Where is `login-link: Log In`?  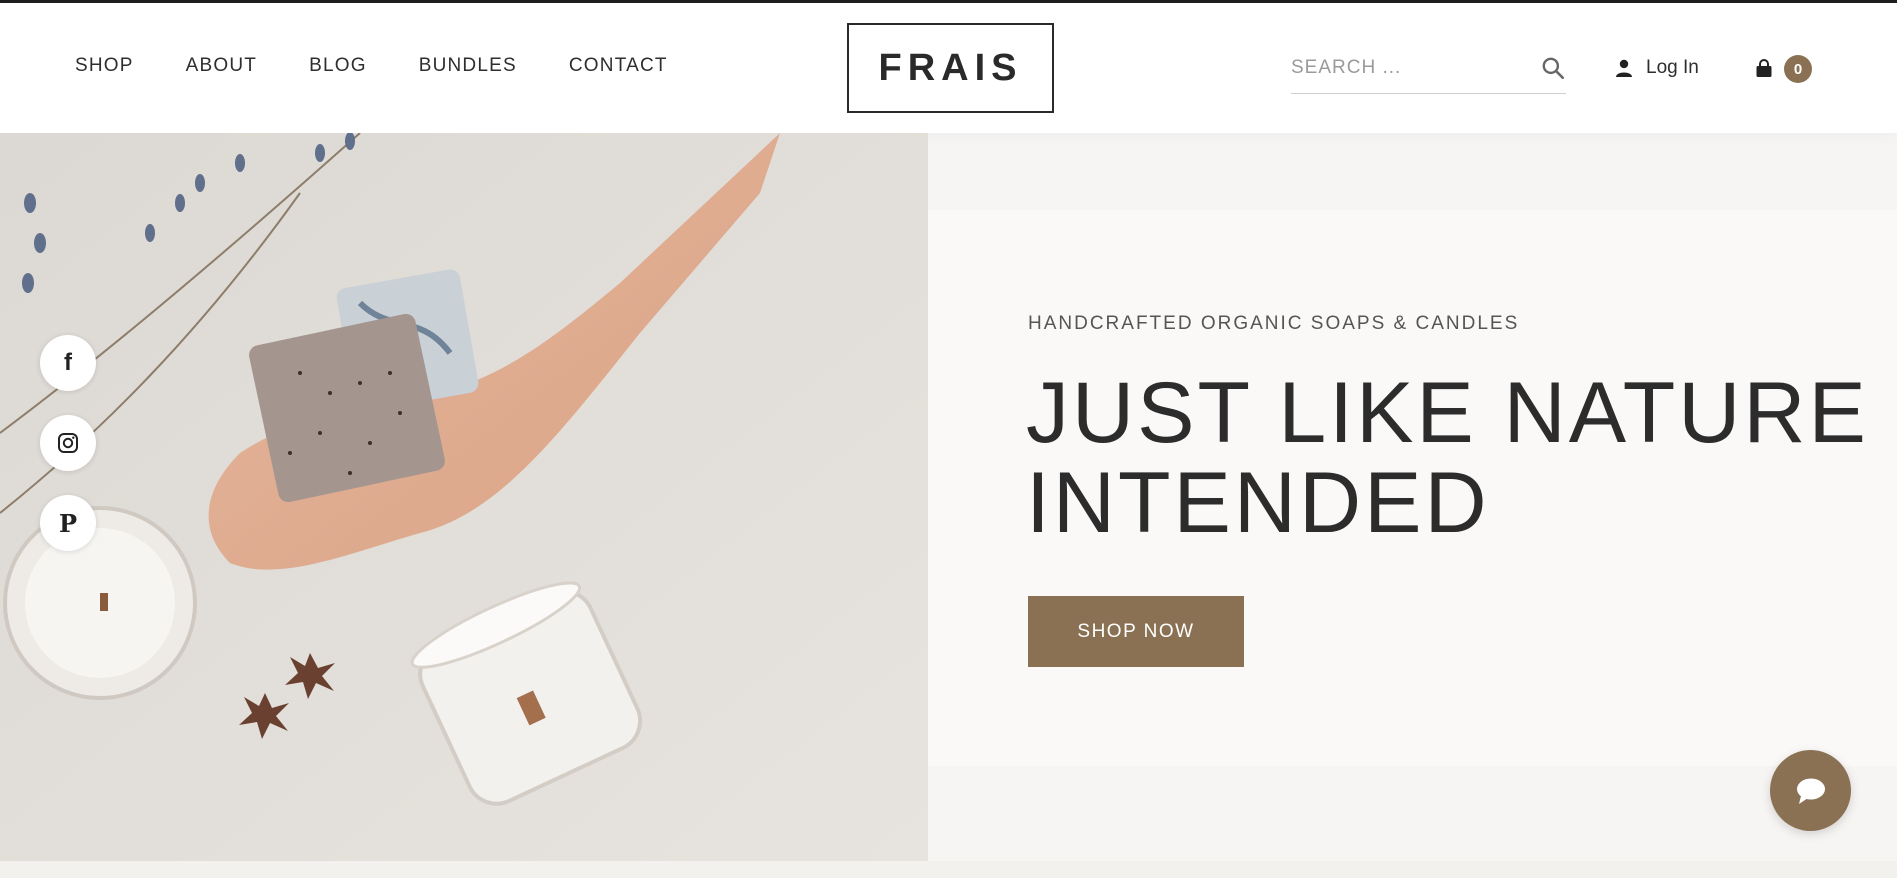 login-link: Log In is located at coordinates (1656, 68).